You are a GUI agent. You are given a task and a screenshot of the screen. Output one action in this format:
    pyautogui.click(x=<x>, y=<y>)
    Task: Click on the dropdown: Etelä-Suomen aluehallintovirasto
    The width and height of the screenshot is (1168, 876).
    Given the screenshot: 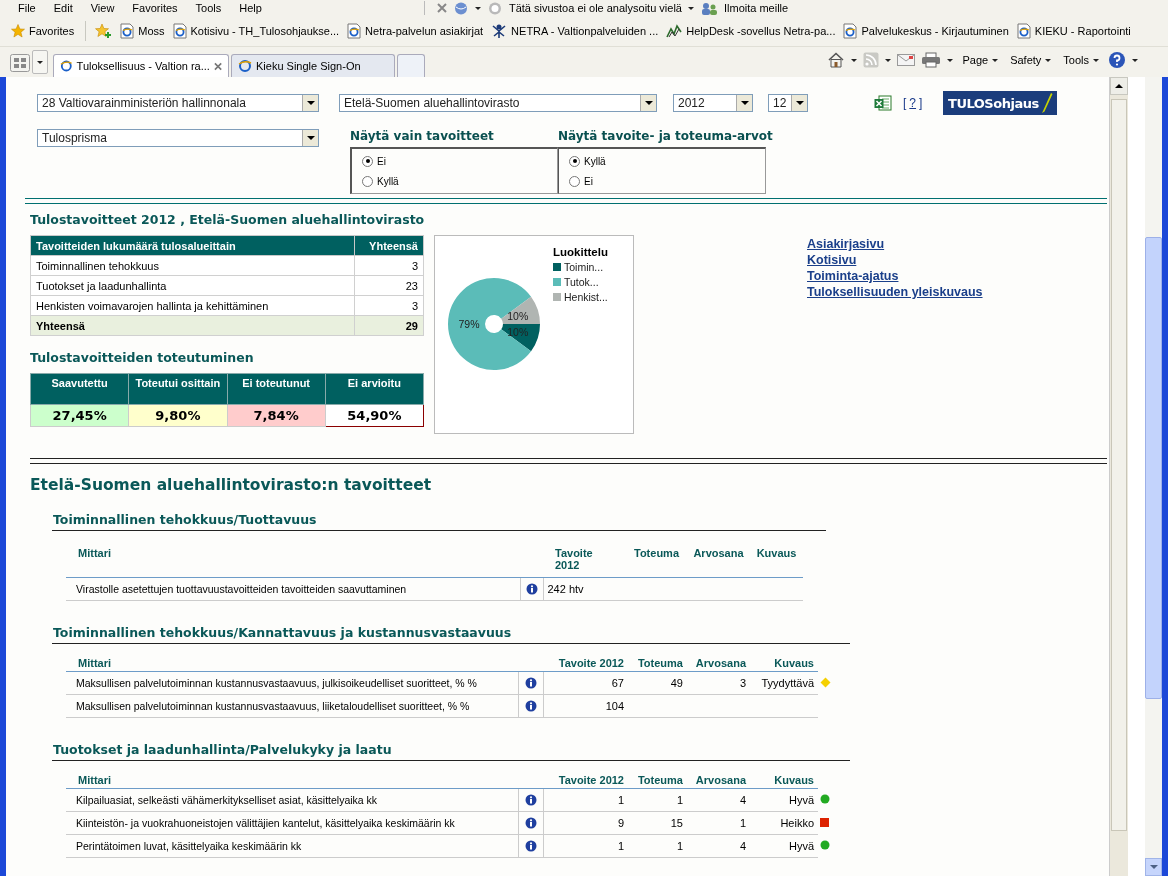 What is the action you would take?
    pyautogui.click(x=498, y=103)
    